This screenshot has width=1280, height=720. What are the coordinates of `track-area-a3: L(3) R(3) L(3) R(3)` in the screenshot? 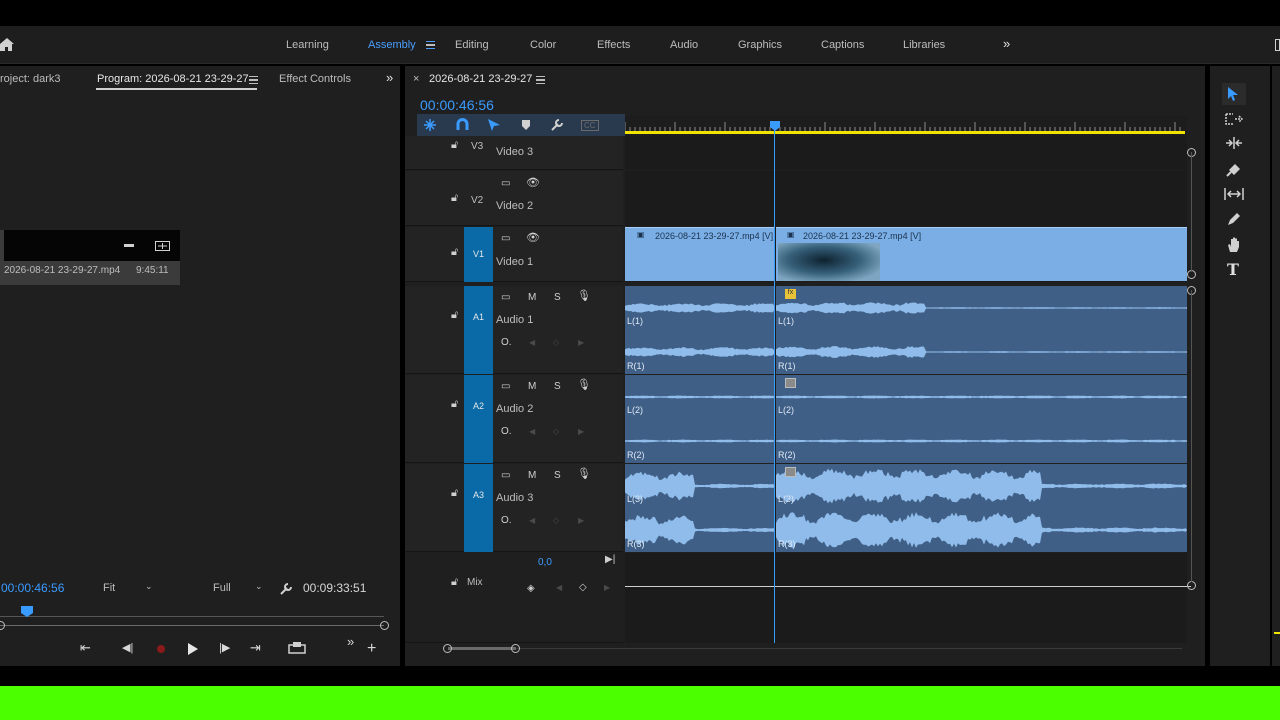 It's located at (906, 508).